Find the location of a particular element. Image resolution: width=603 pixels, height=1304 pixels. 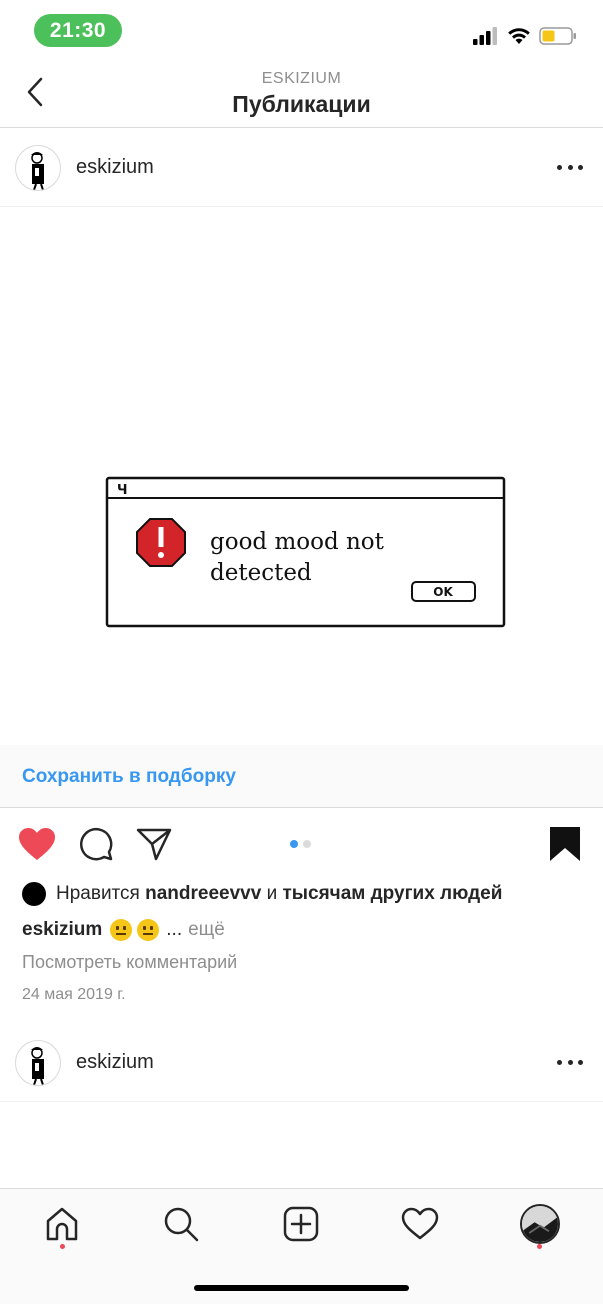

post-username: eskizium is located at coordinates (115, 167).